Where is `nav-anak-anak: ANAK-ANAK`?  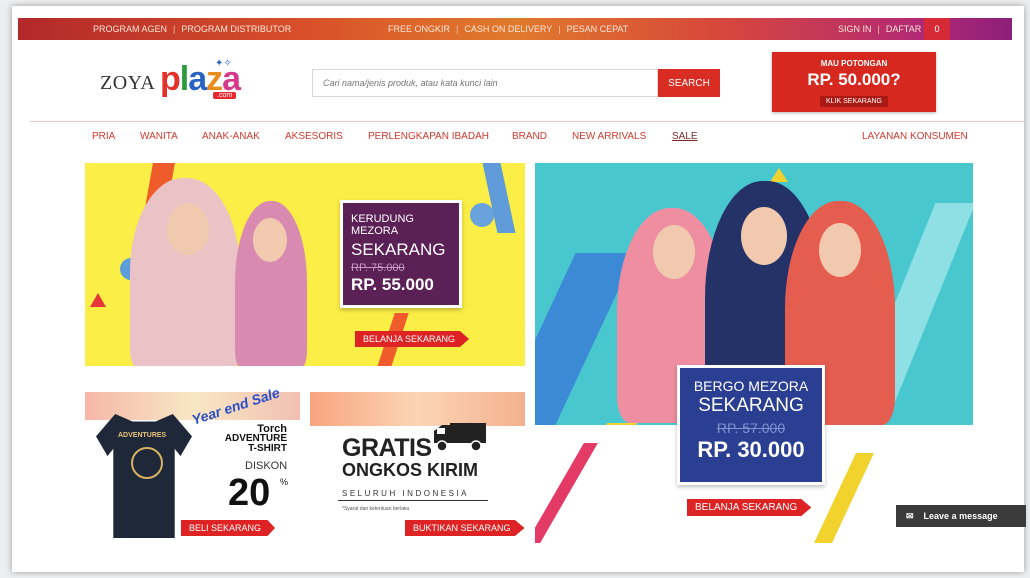 nav-anak-anak: ANAK-ANAK is located at coordinates (231, 136).